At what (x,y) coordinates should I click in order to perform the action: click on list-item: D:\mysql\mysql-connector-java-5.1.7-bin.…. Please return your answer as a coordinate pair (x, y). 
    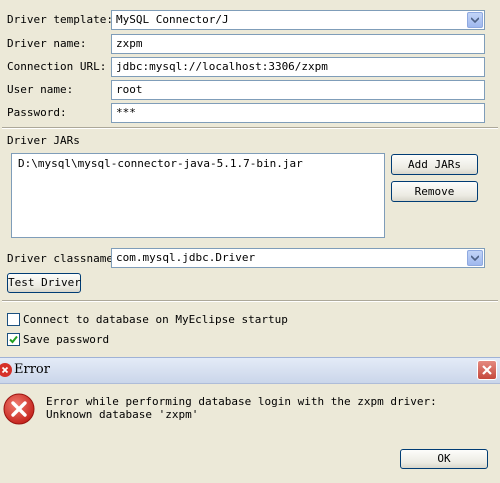
    Looking at the image, I should click on (198, 162).